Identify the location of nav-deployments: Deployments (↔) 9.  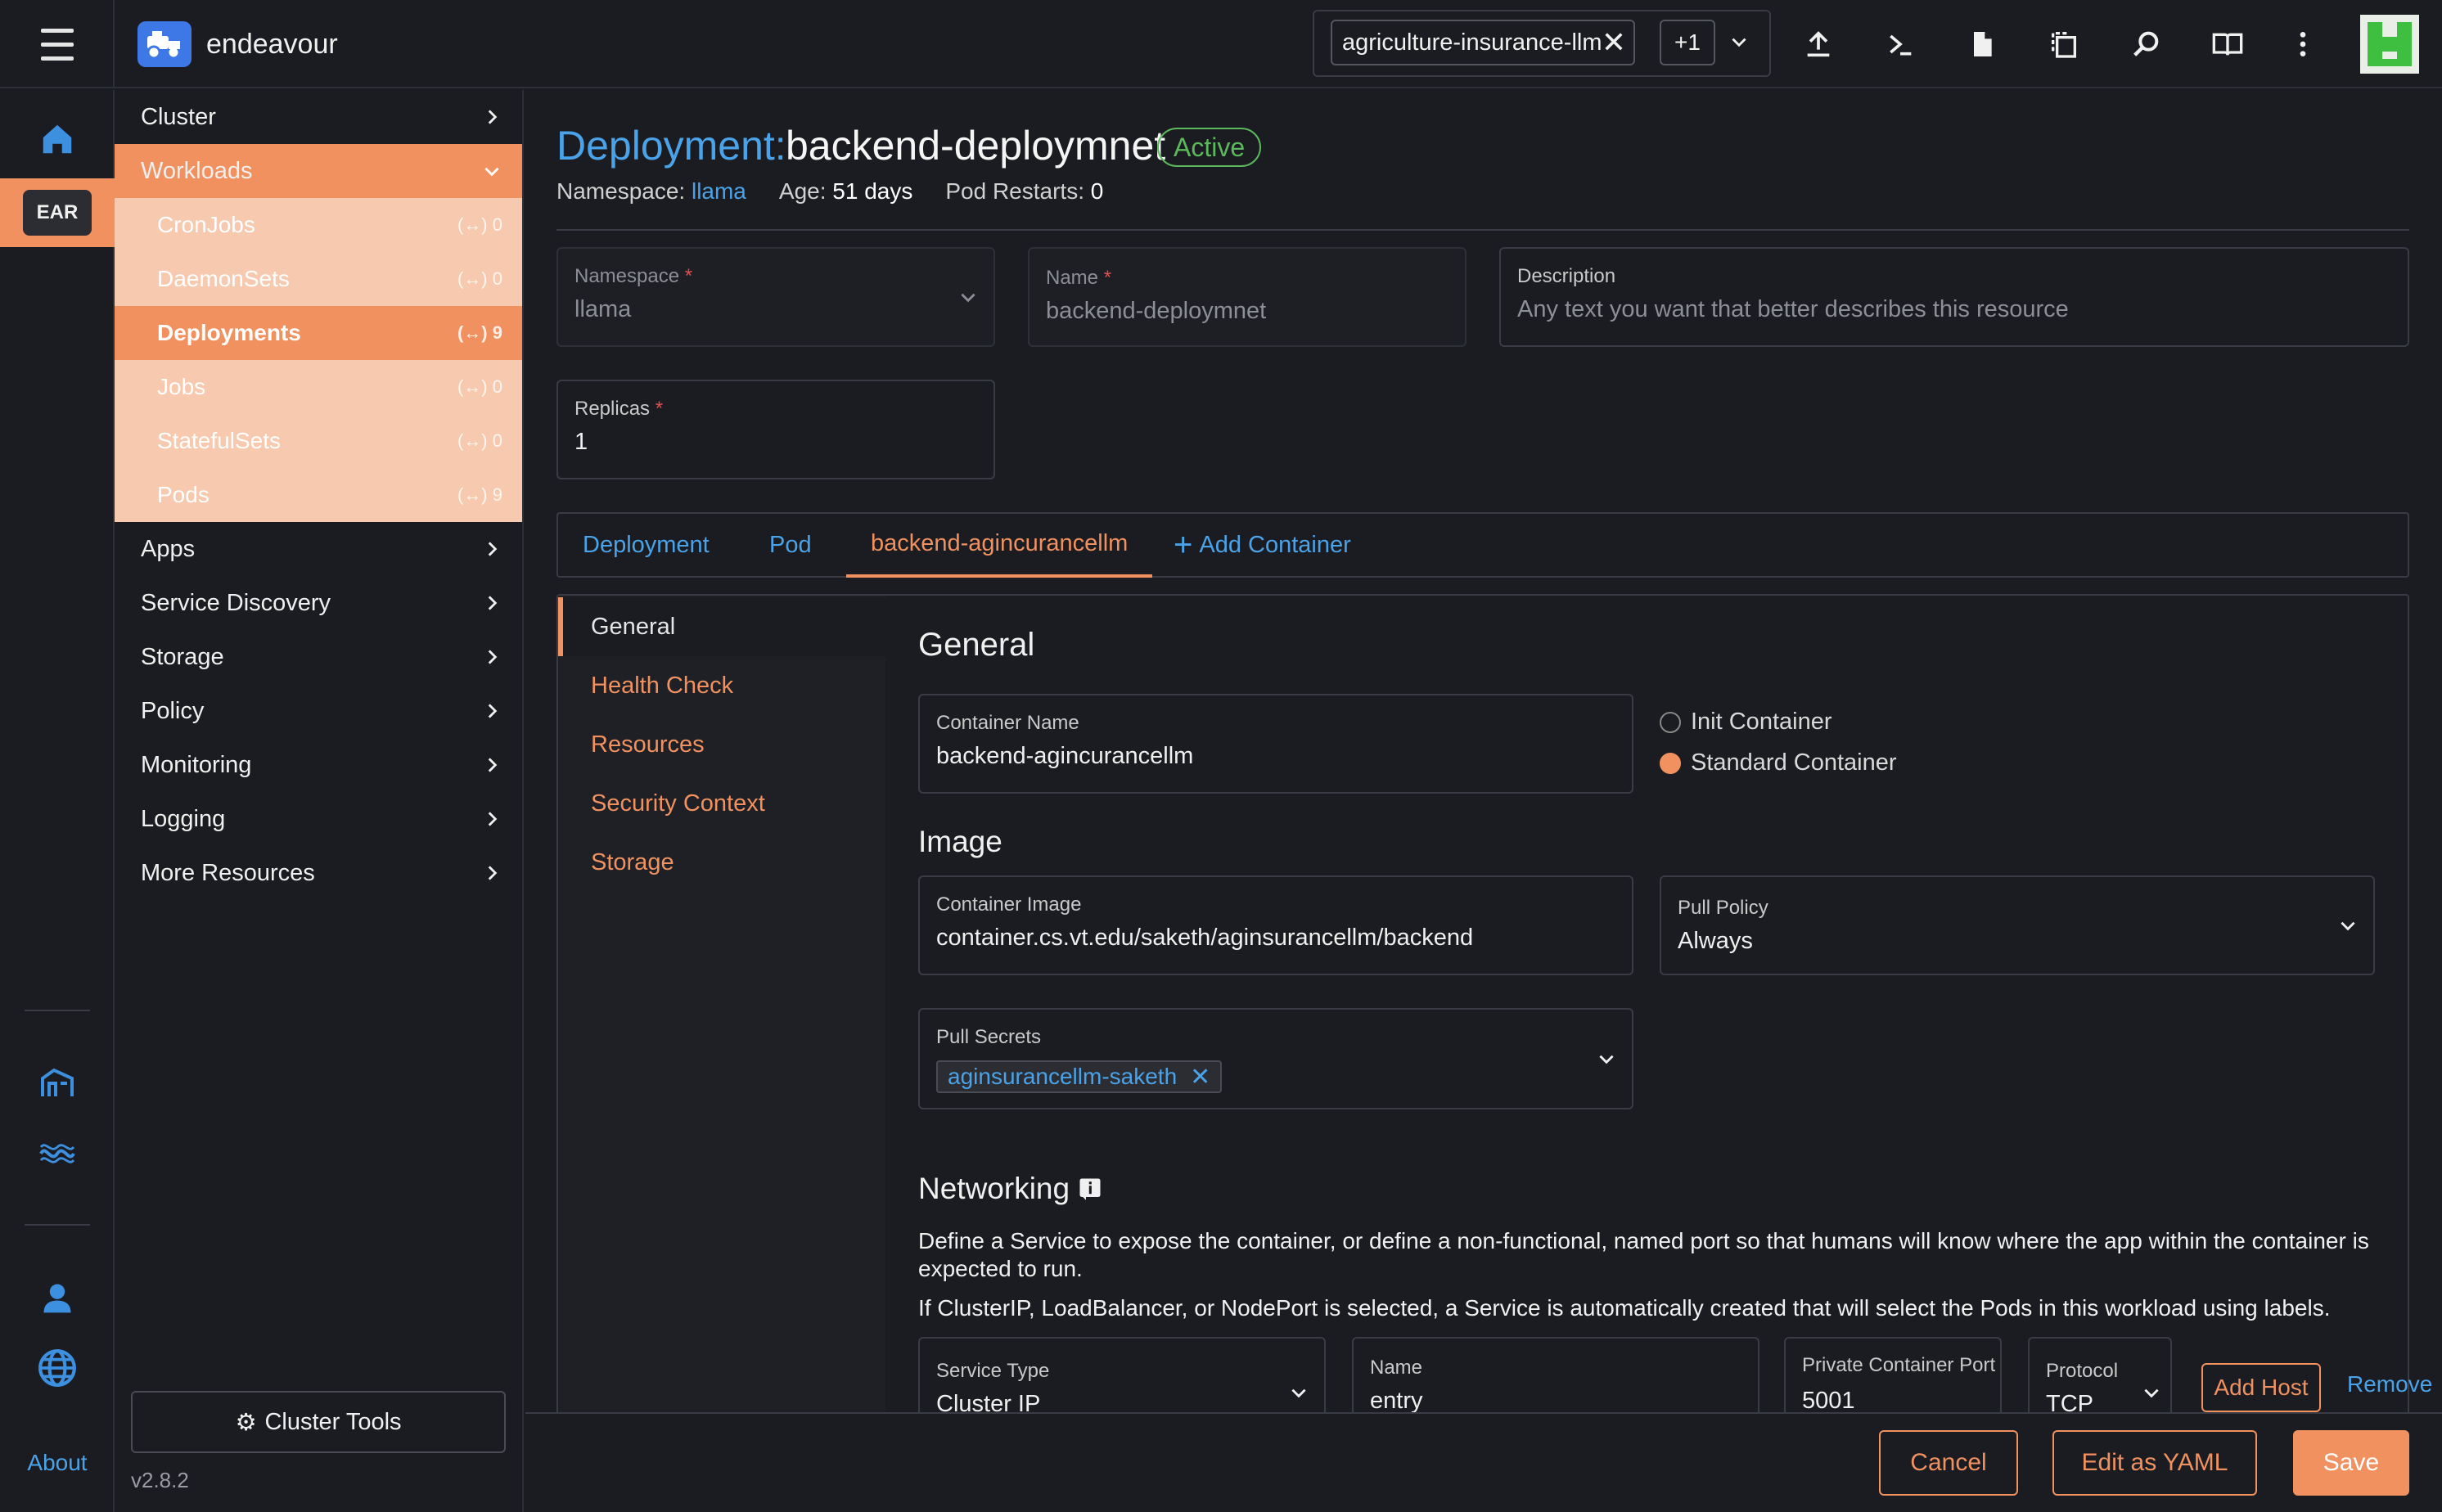
(318, 333).